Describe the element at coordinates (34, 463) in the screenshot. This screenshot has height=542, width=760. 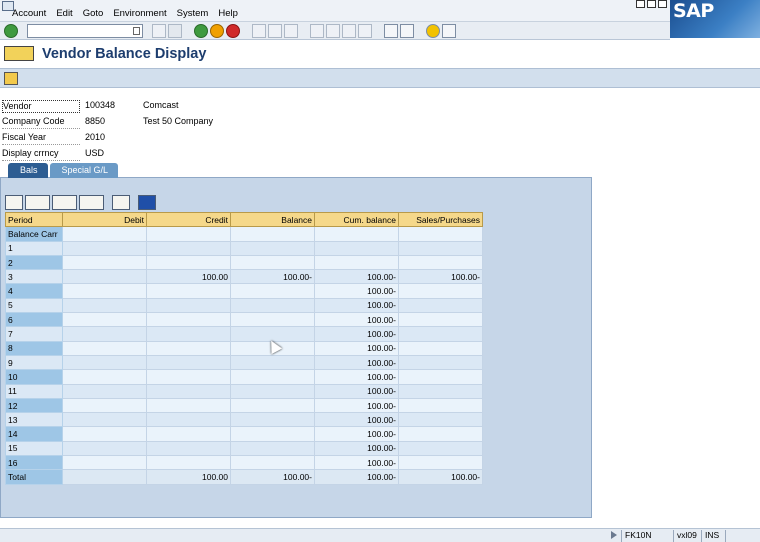
I see `cell-period: 16` at that location.